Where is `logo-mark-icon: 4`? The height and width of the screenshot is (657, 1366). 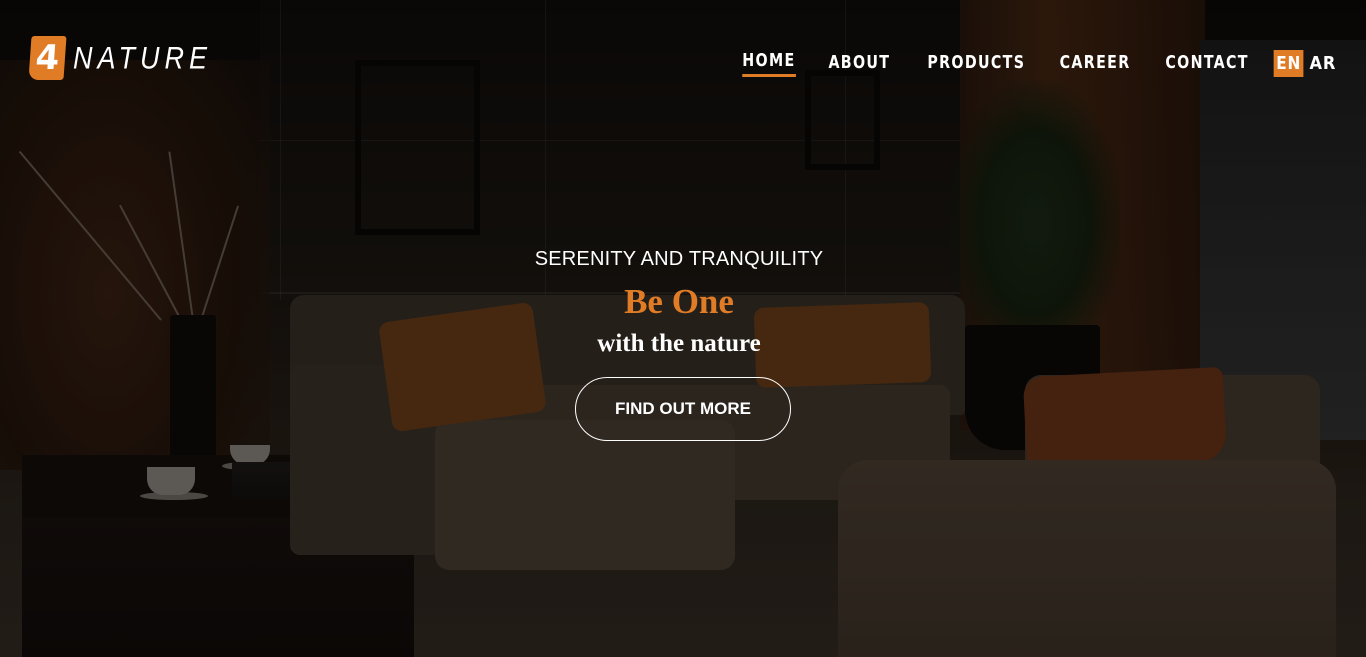
logo-mark-icon: 4 is located at coordinates (47, 58).